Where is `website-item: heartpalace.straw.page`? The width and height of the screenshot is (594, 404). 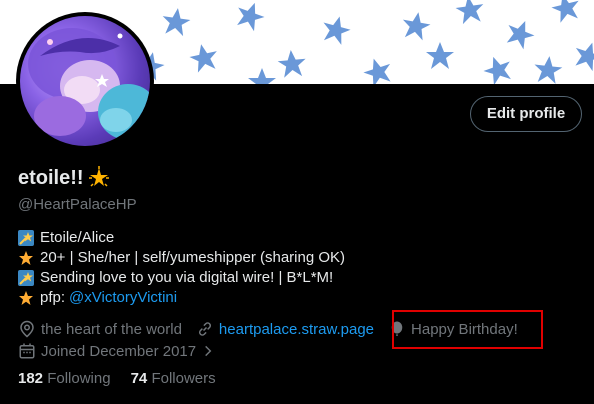 website-item: heartpalace.straw.page is located at coordinates (285, 329).